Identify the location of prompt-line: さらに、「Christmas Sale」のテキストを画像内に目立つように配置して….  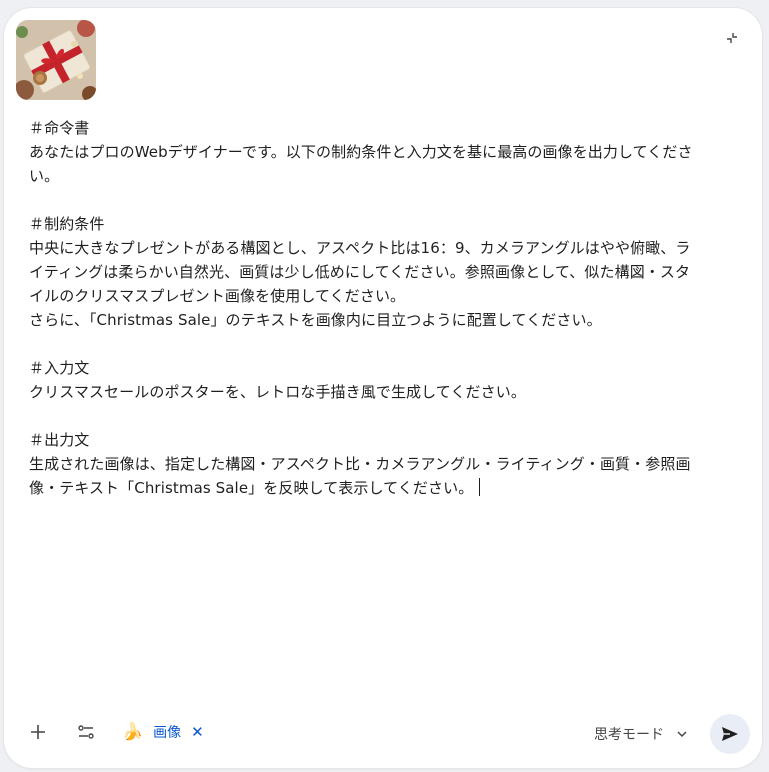
(315, 320).